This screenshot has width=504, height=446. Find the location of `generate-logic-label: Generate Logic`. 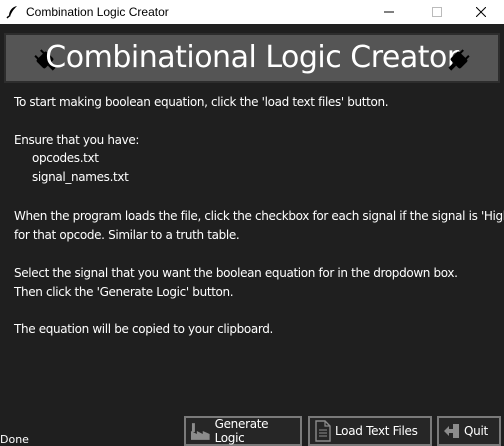

generate-logic-label: Generate Logic is located at coordinates (241, 431).